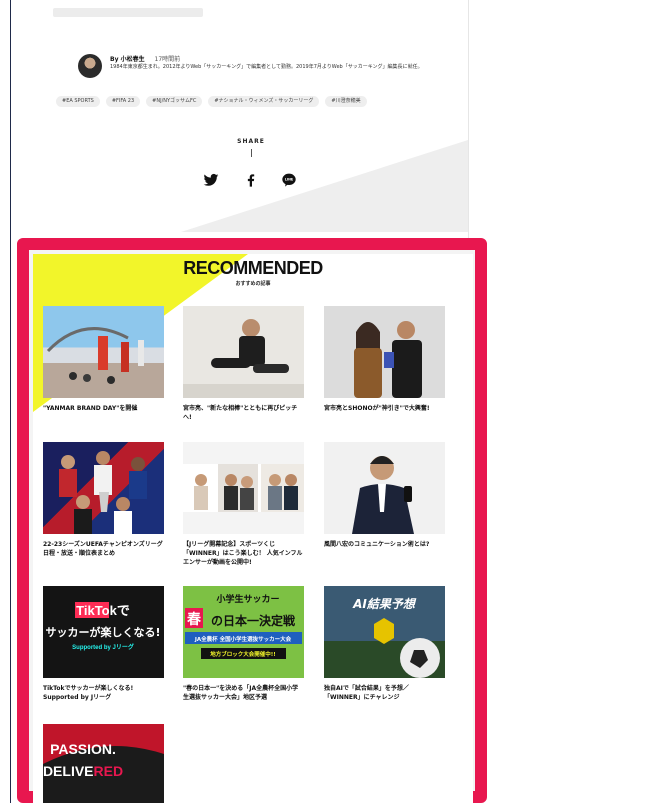  I want to click on ja-top-text: 小学生サッカー, so click(247, 599).